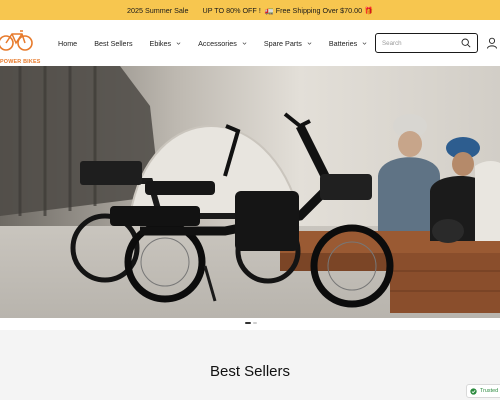 This screenshot has height=400, width=500. I want to click on nav-item-accessories: Accessories, so click(222, 43).